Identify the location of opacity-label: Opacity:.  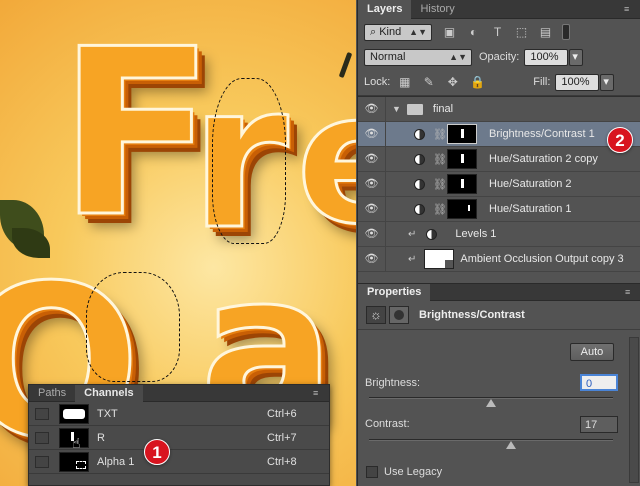
(499, 57).